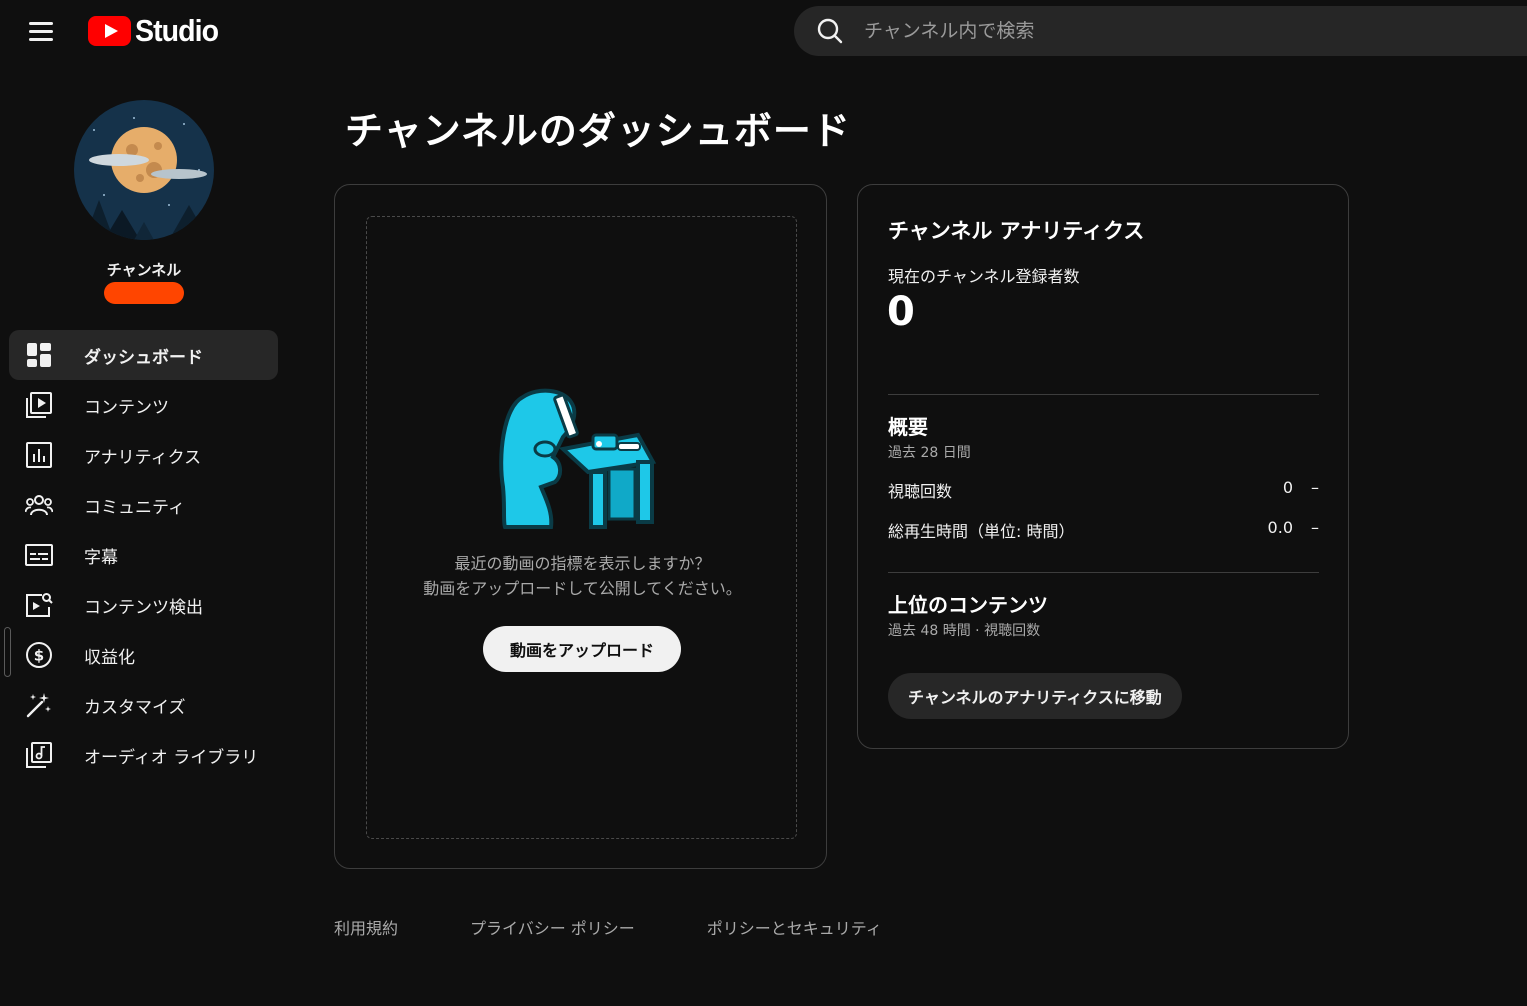 This screenshot has height=1006, width=1527. What do you see at coordinates (763, 30) in the screenshot?
I see `top-bar: Studio` at bounding box center [763, 30].